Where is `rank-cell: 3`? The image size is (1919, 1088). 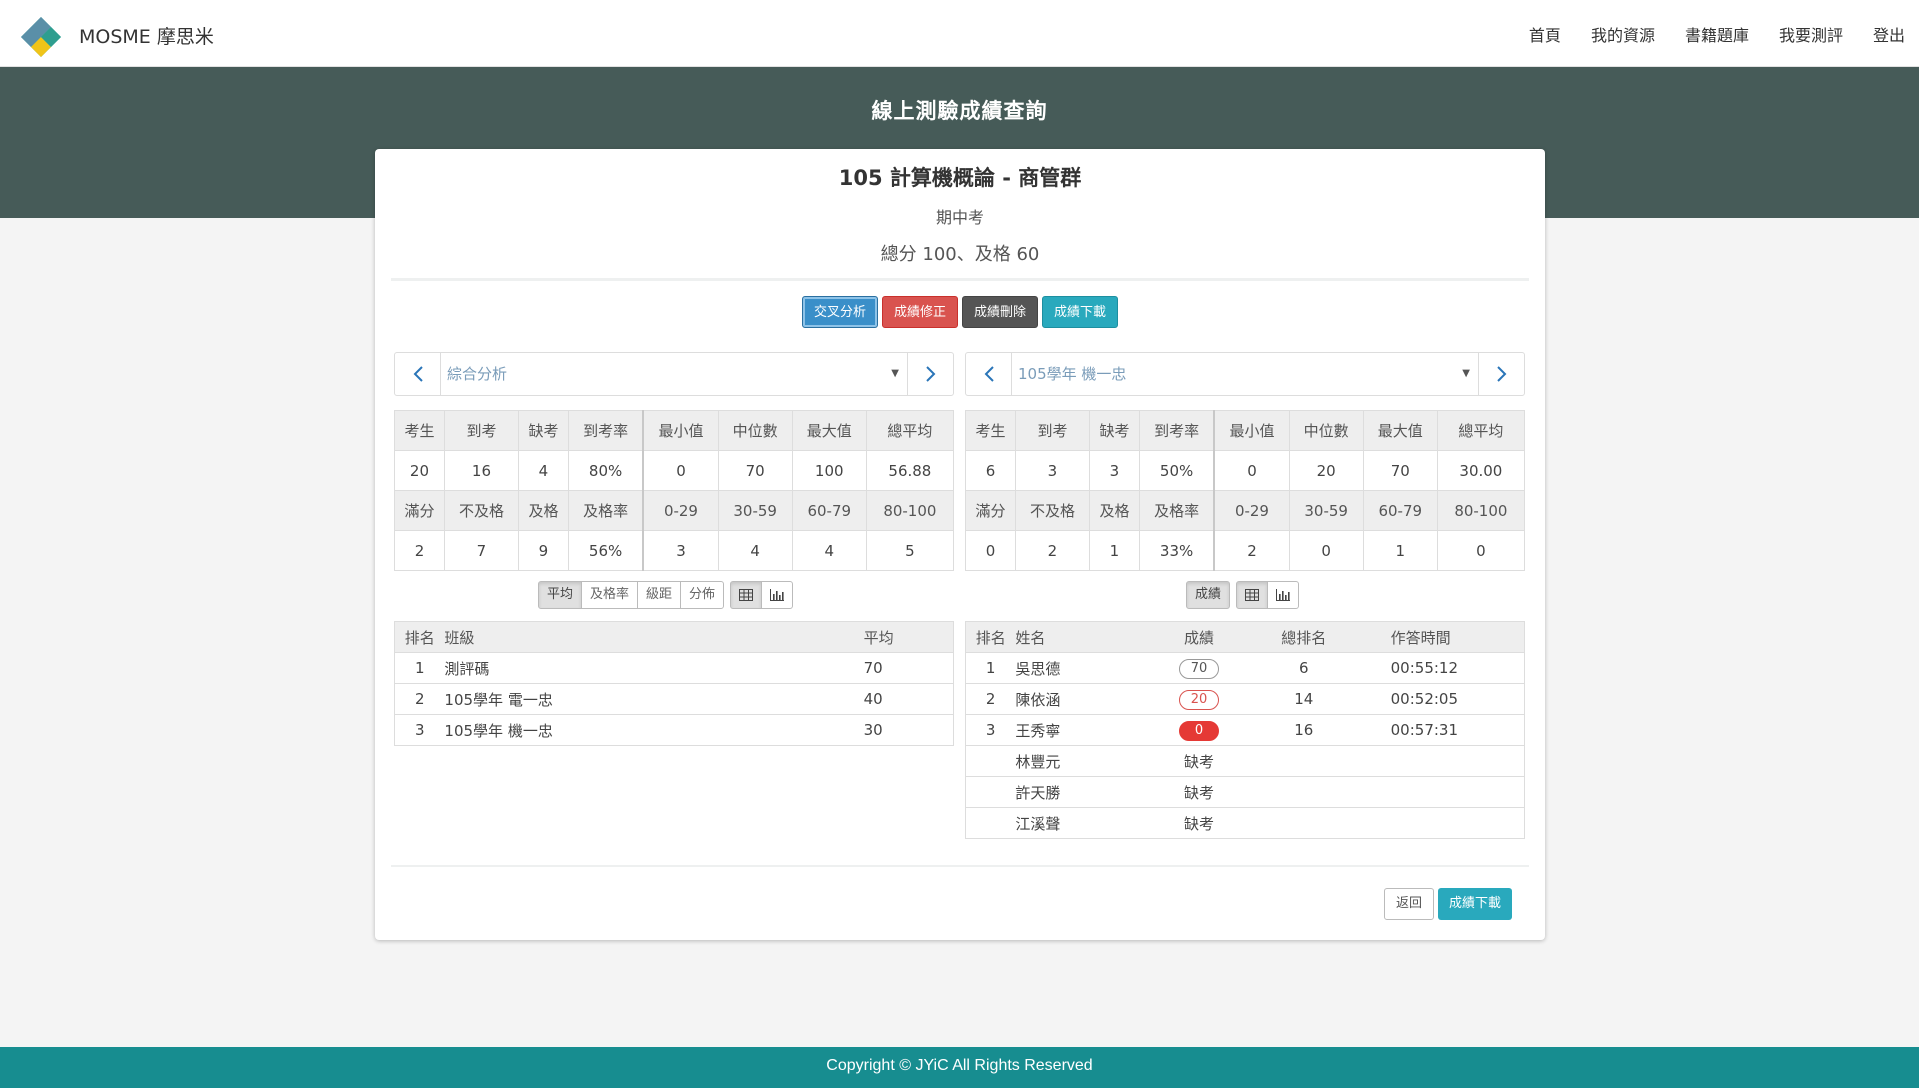
rank-cell: 3 is located at coordinates (419, 730).